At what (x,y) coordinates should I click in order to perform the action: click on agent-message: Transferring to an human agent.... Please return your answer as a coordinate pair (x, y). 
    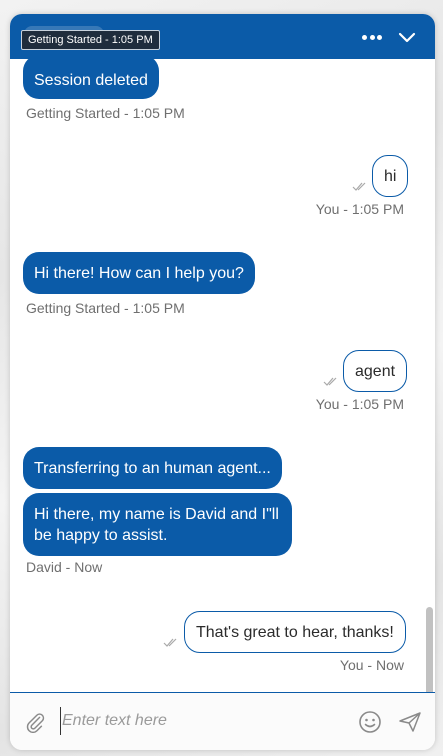
    Looking at the image, I should click on (152, 468).